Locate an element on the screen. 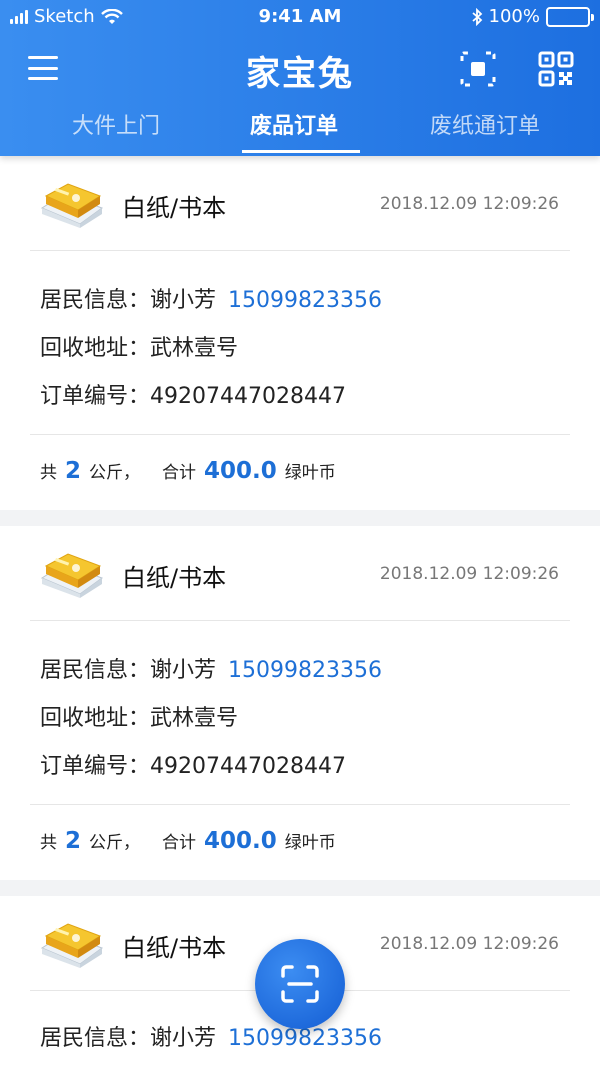  active-tab-indicator is located at coordinates (301, 151).